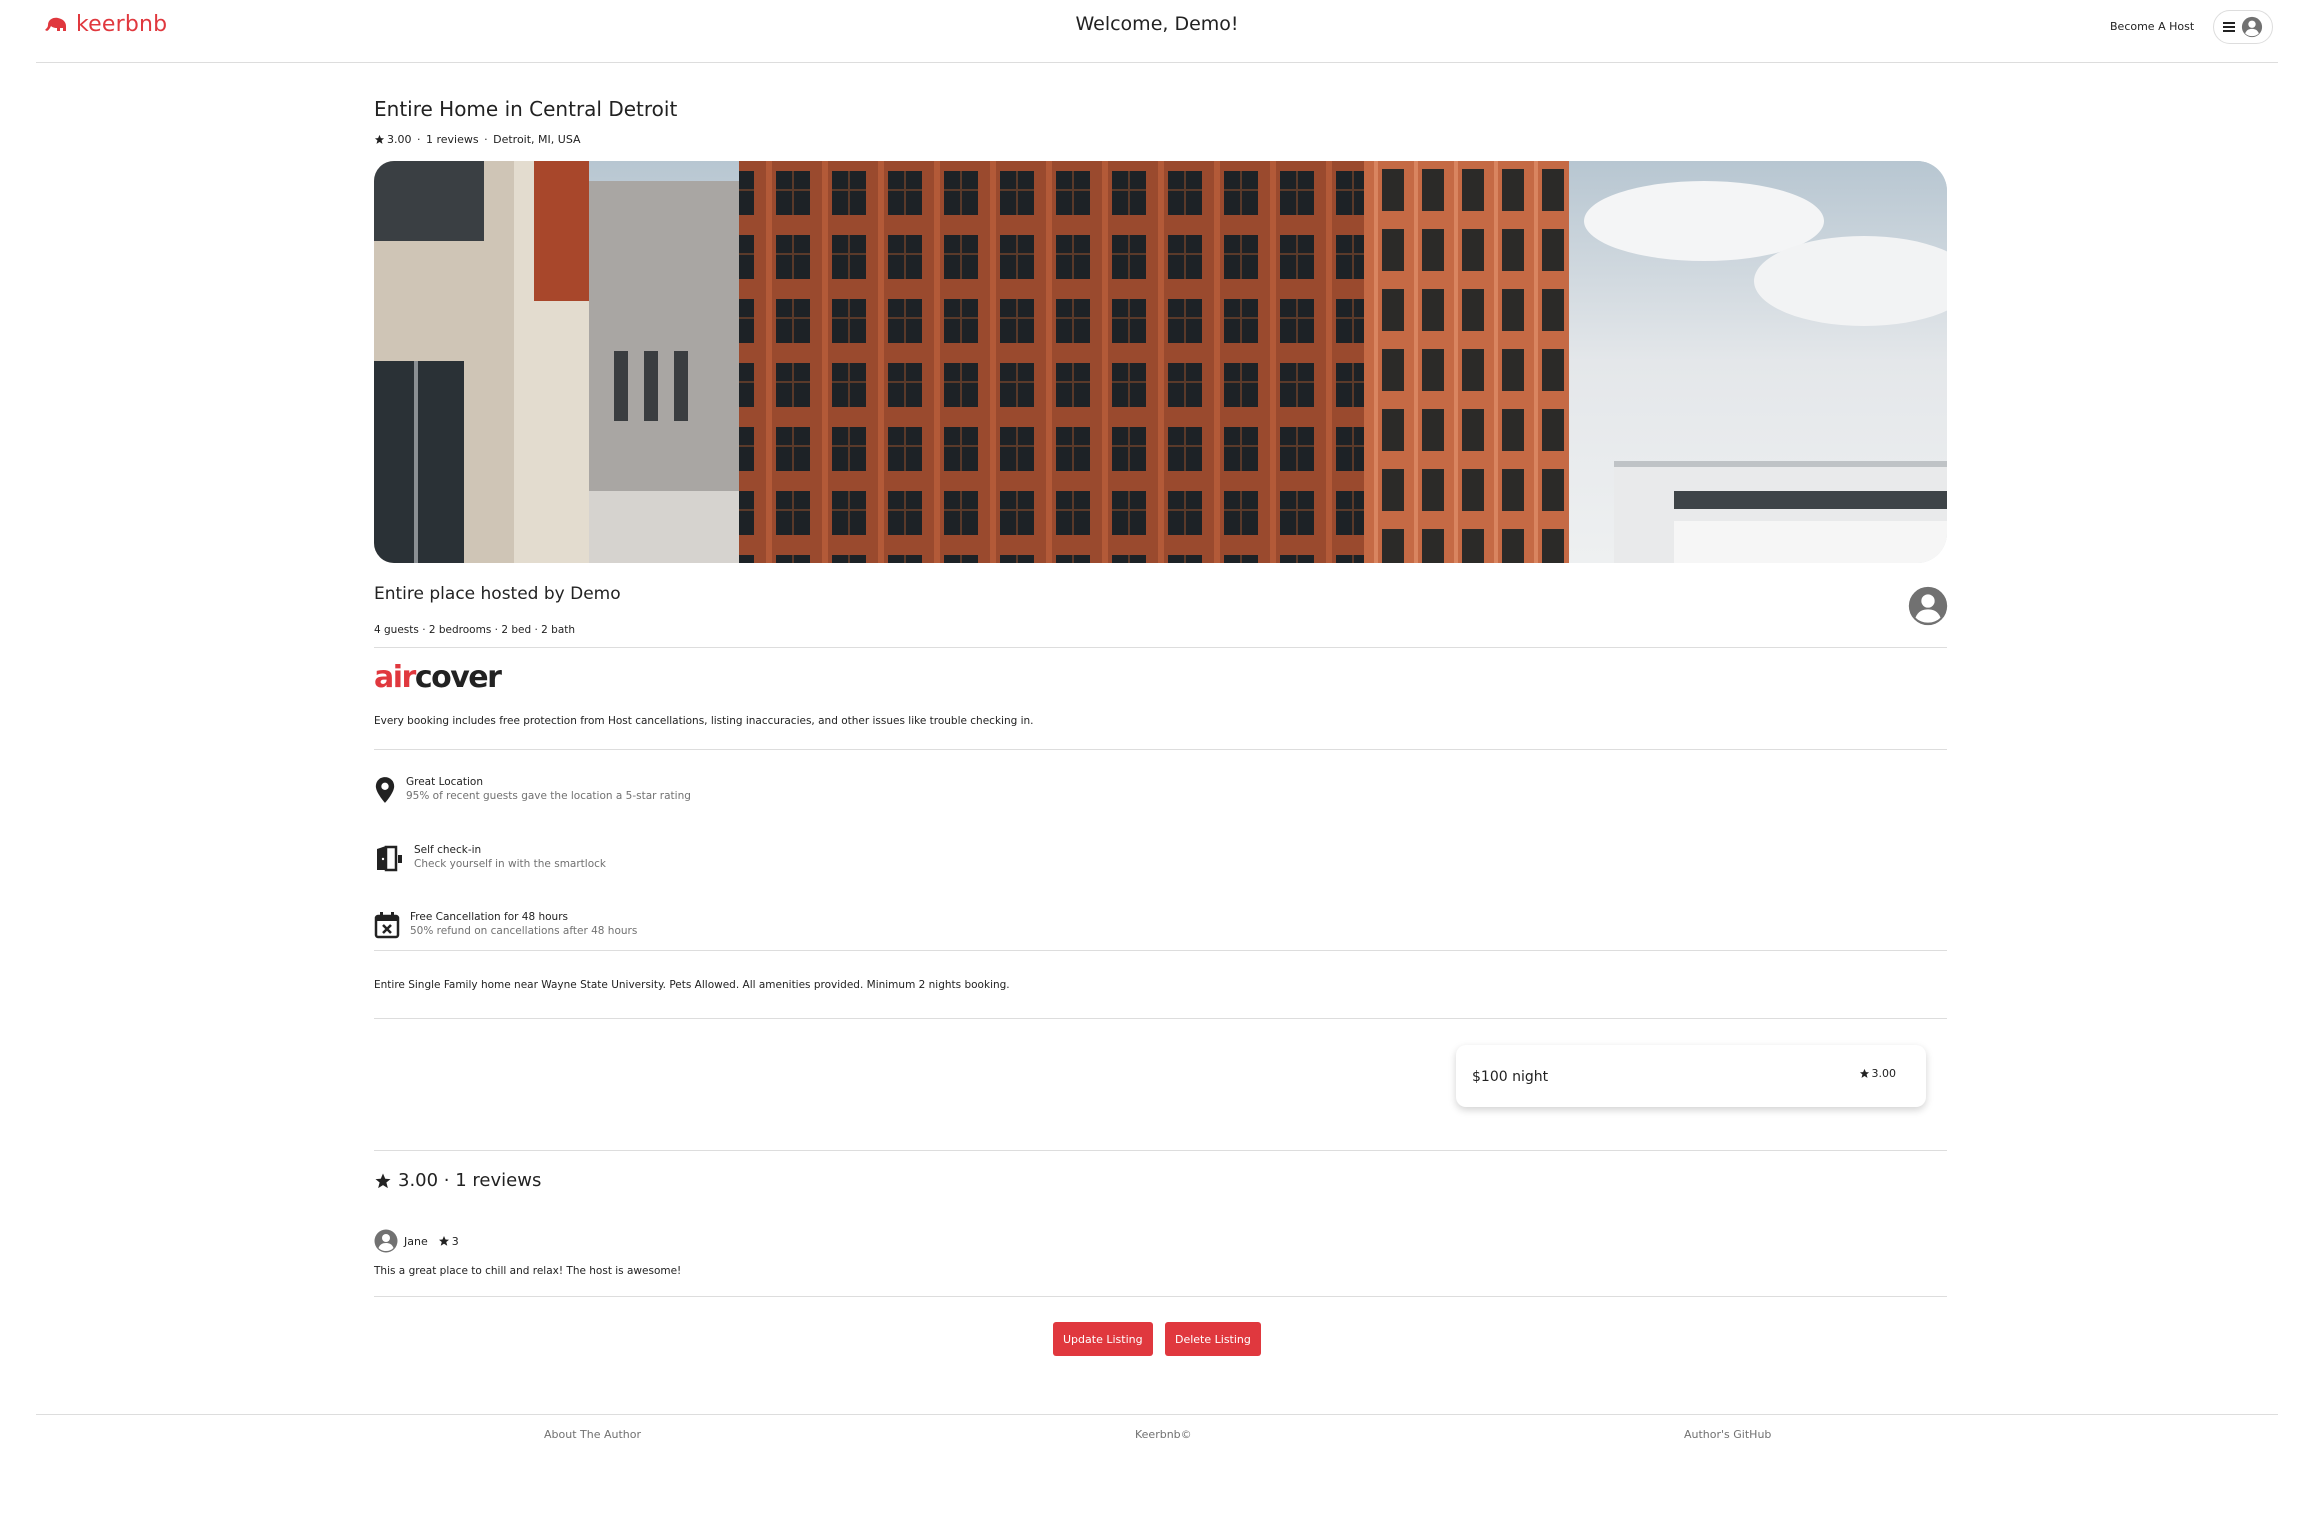 Image resolution: width=2314 pixels, height=1518 pixels. I want to click on feature-subtitle: Check yourself in with the smartlock, so click(510, 864).